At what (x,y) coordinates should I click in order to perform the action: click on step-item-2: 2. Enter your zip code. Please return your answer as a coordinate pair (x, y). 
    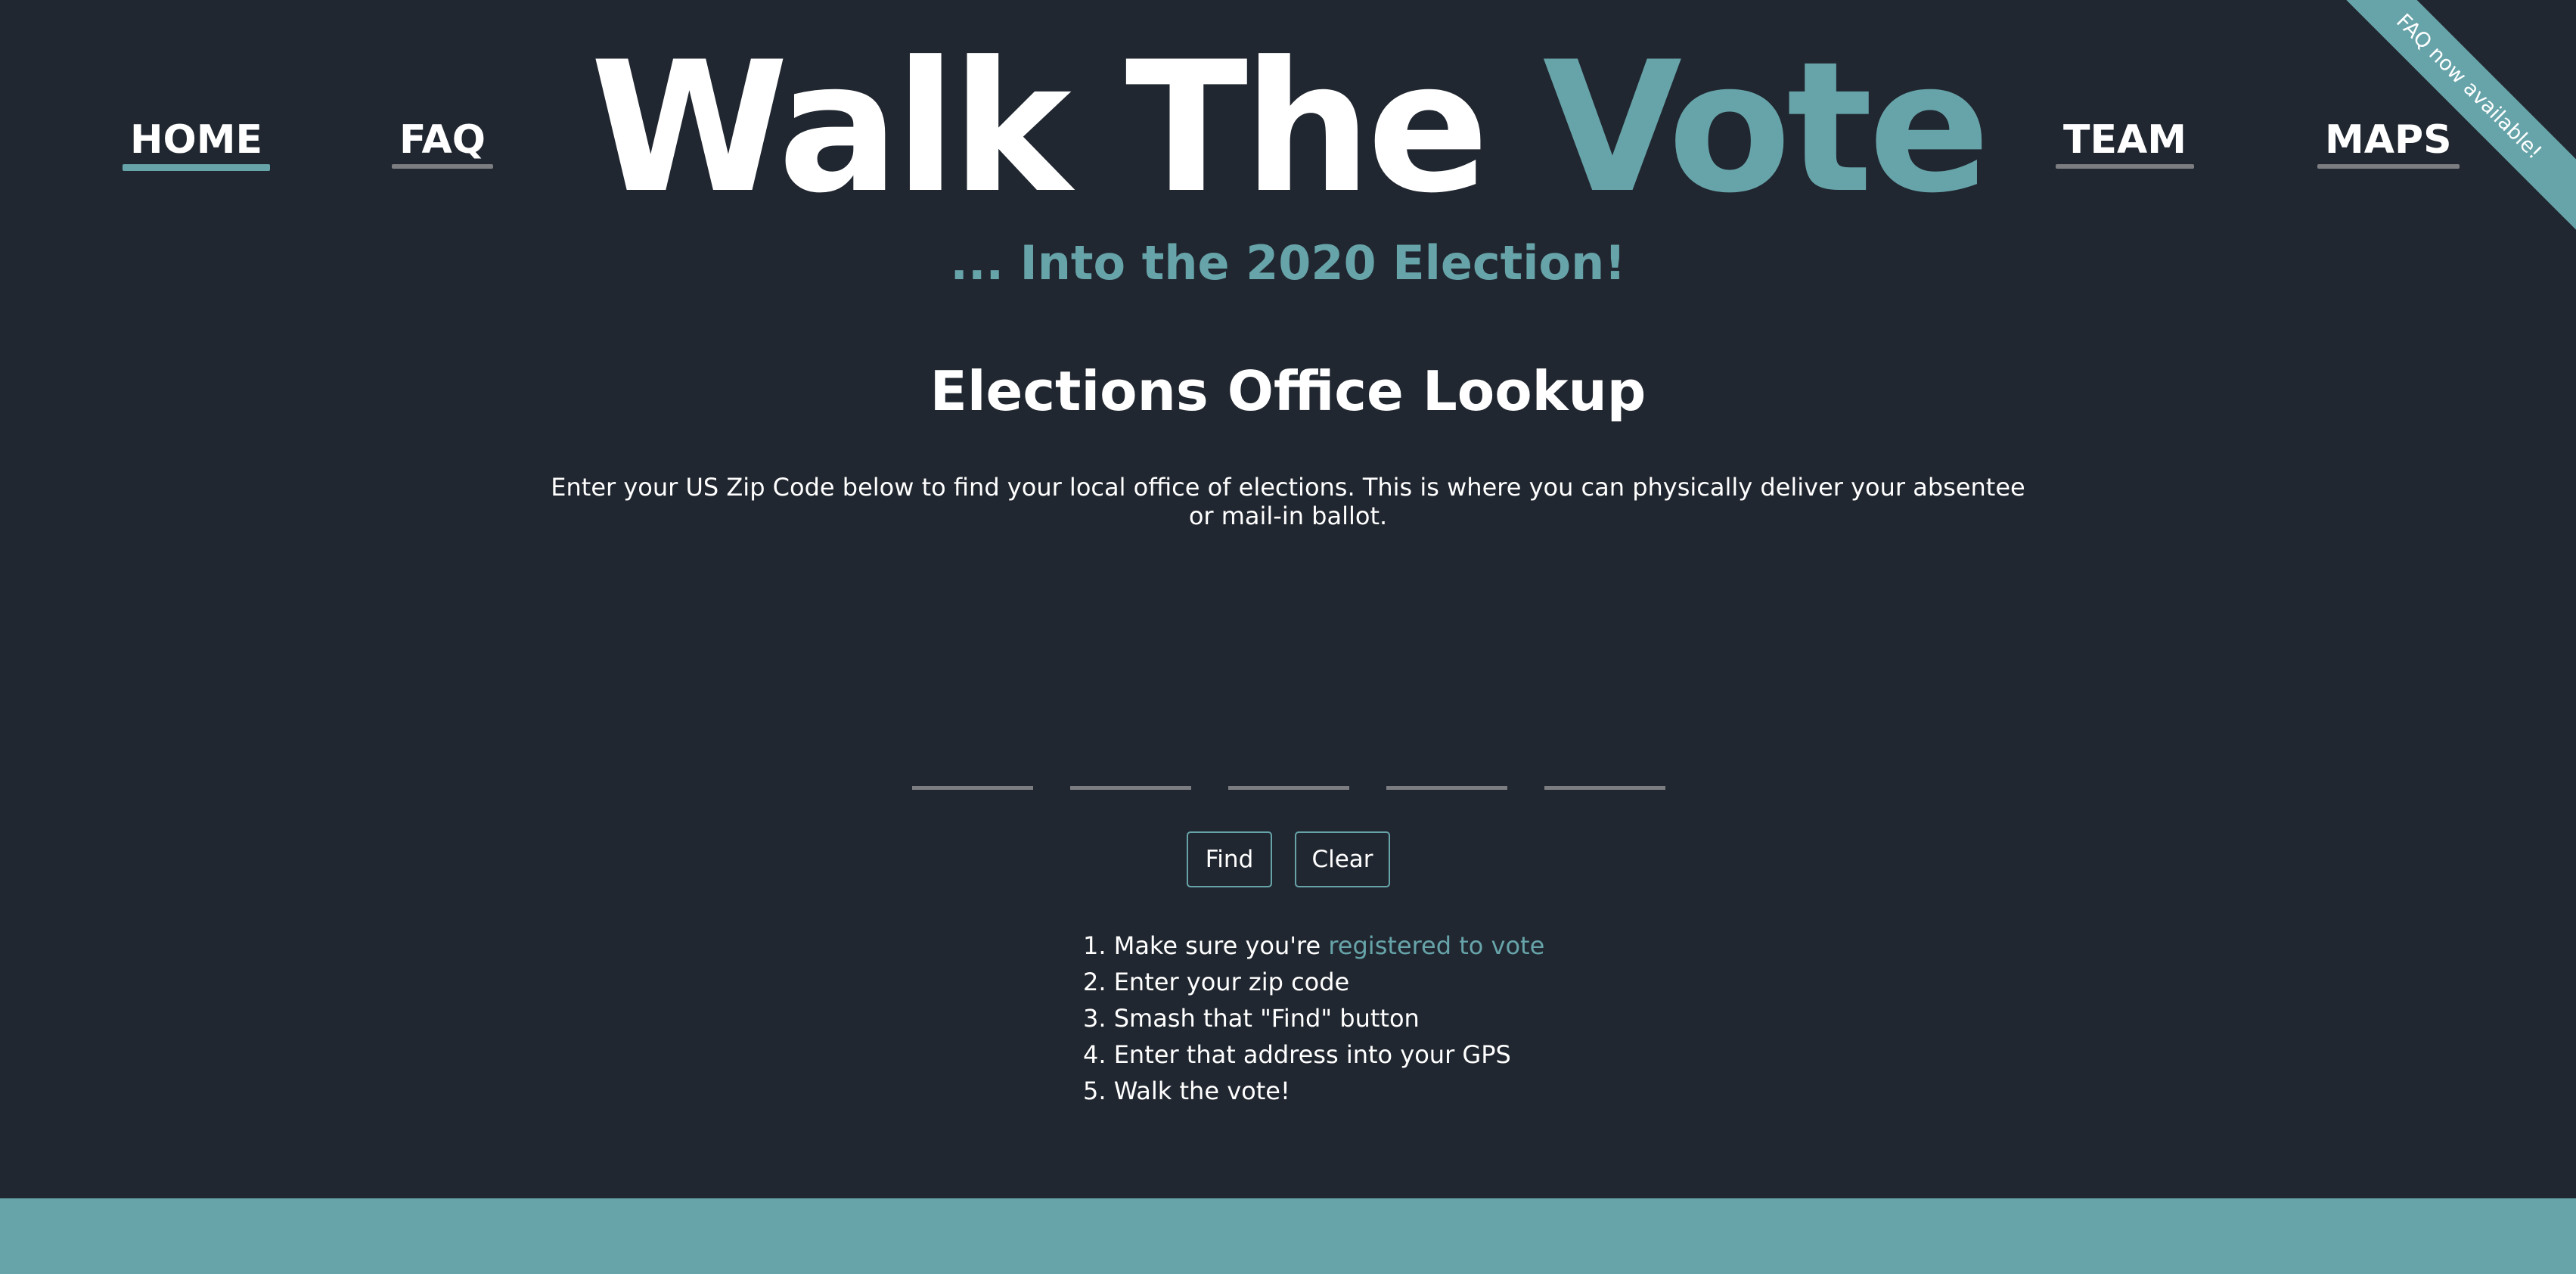
    Looking at the image, I should click on (1216, 982).